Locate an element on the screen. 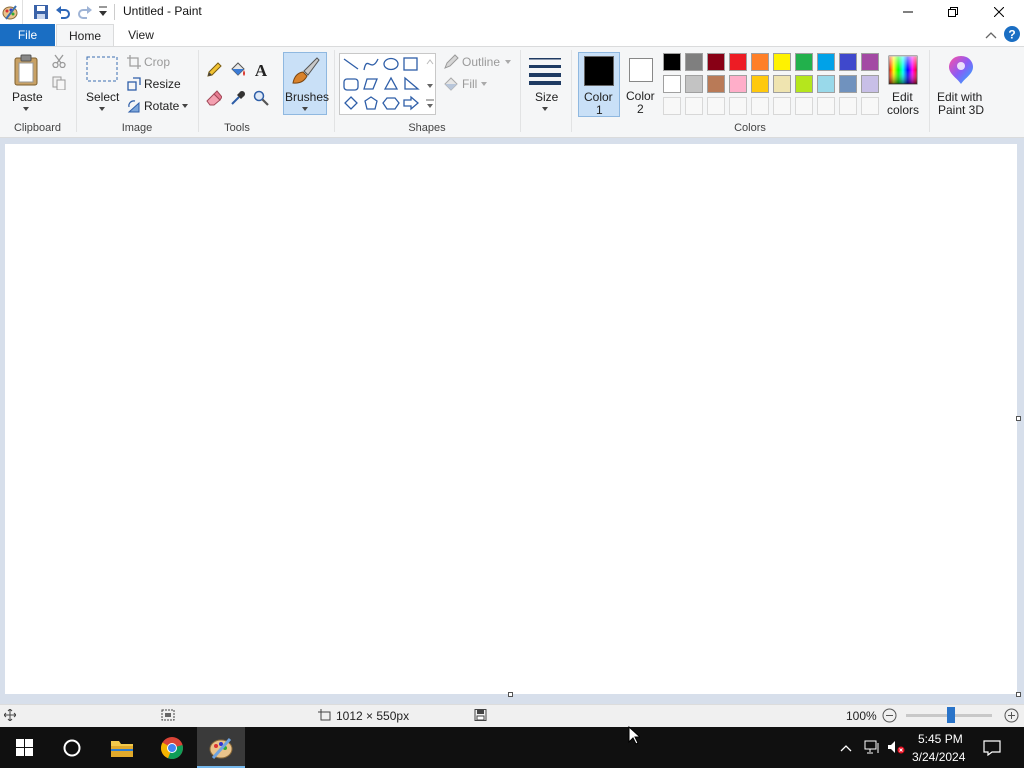 This screenshot has height=768, width=1024. color-picker-icon is located at coordinates (238, 99).